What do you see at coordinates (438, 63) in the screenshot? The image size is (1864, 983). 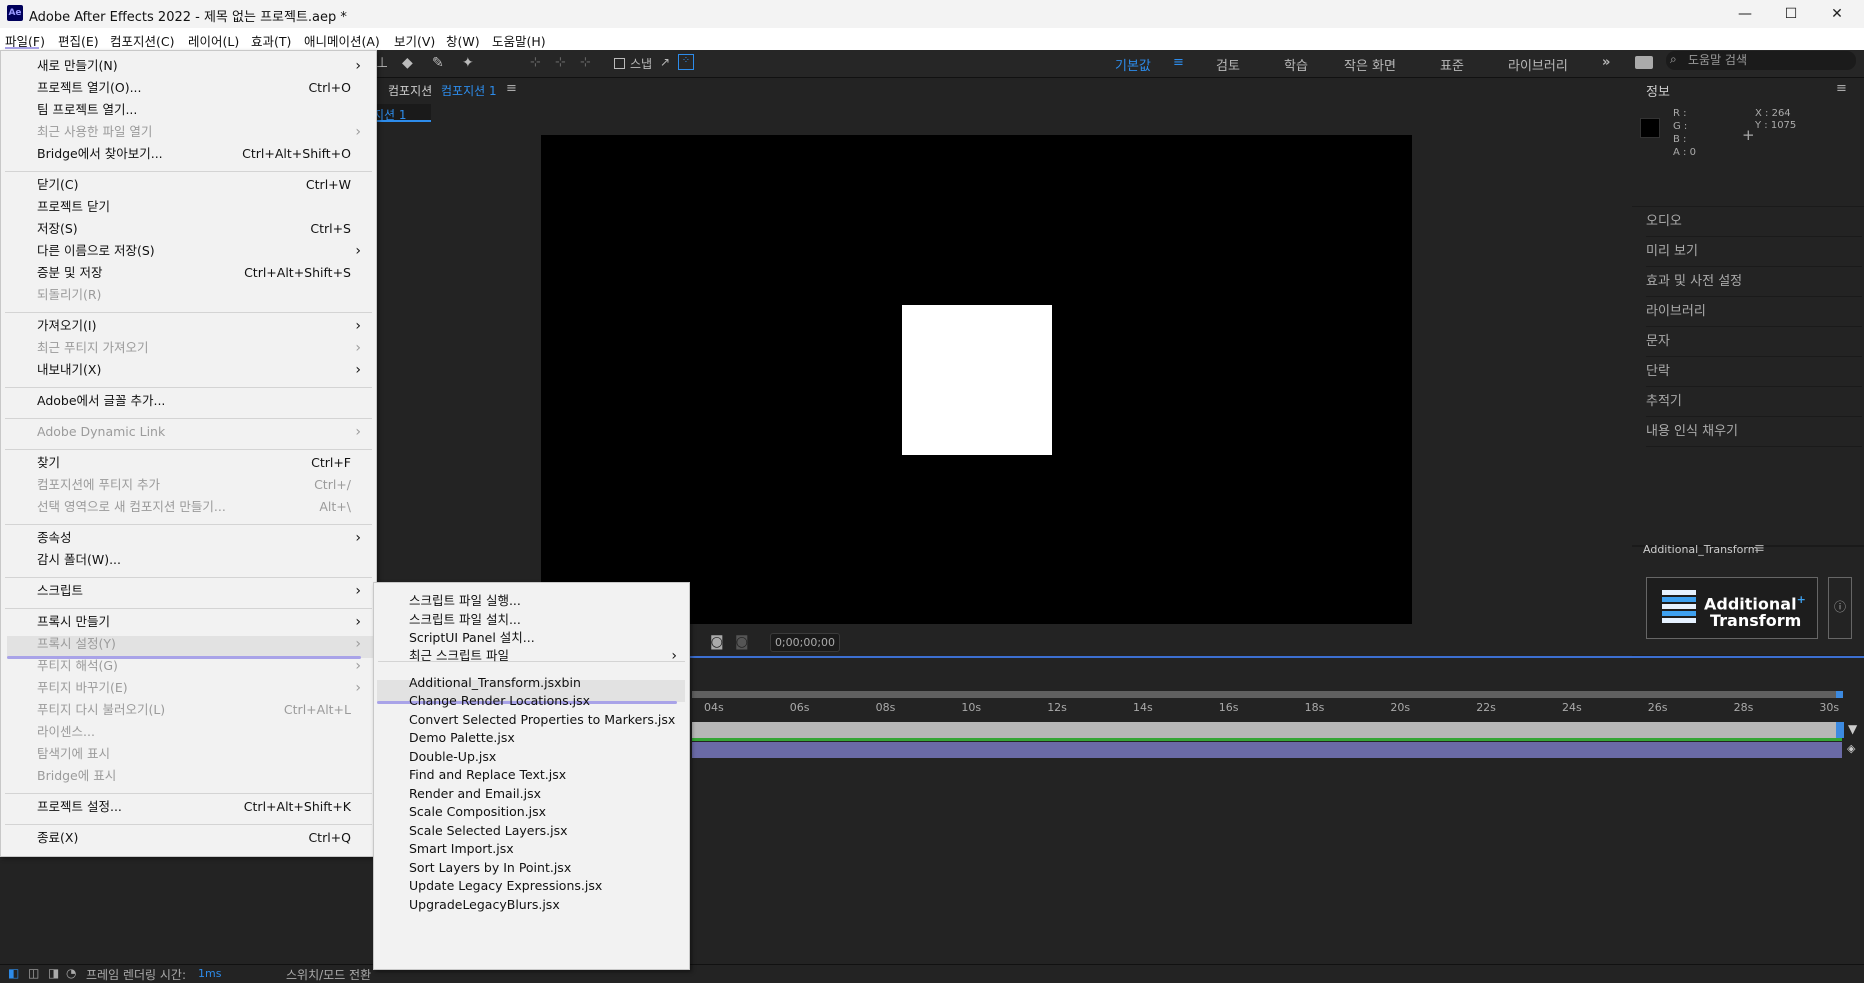 I see `roto-brush-icon: ✎` at bounding box center [438, 63].